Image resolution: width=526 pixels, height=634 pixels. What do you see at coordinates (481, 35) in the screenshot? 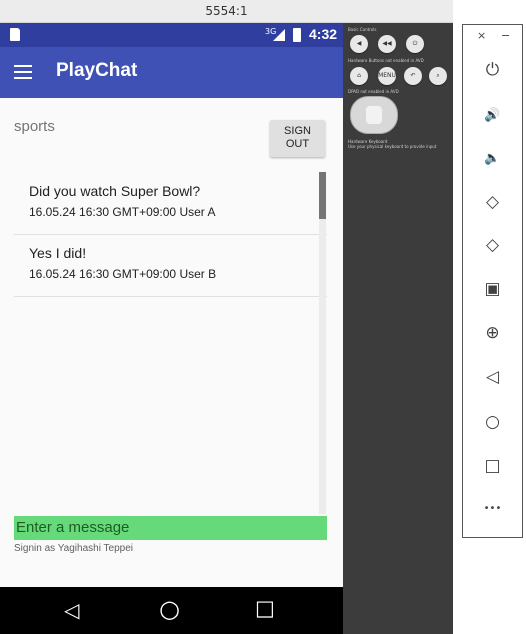
I see `close-icon: ×` at bounding box center [481, 35].